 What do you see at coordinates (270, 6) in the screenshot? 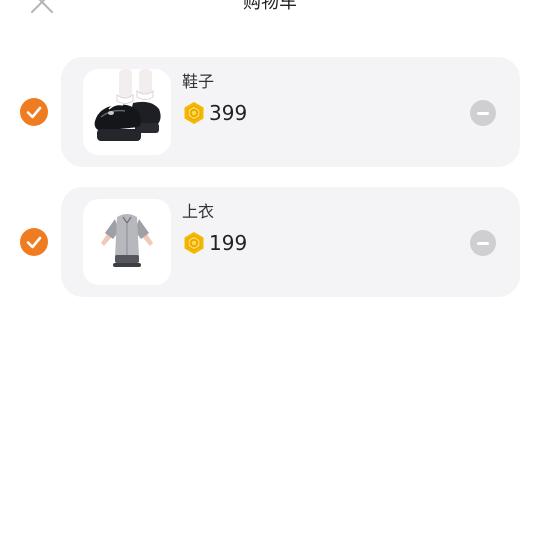
I see `page-title: 购物车` at bounding box center [270, 6].